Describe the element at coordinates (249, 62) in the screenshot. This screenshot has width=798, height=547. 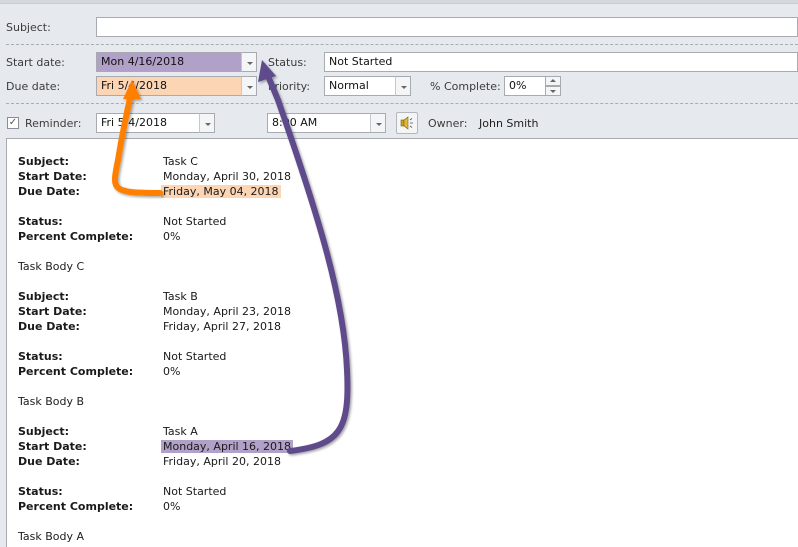
I see `start-date-dropdown-icon` at that location.